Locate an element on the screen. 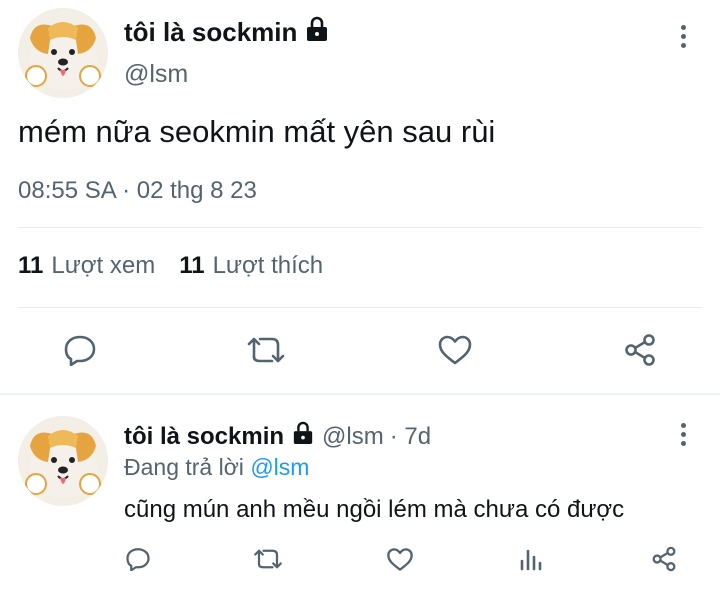 Image resolution: width=720 pixels, height=592 pixels. views-icon is located at coordinates (531, 559).